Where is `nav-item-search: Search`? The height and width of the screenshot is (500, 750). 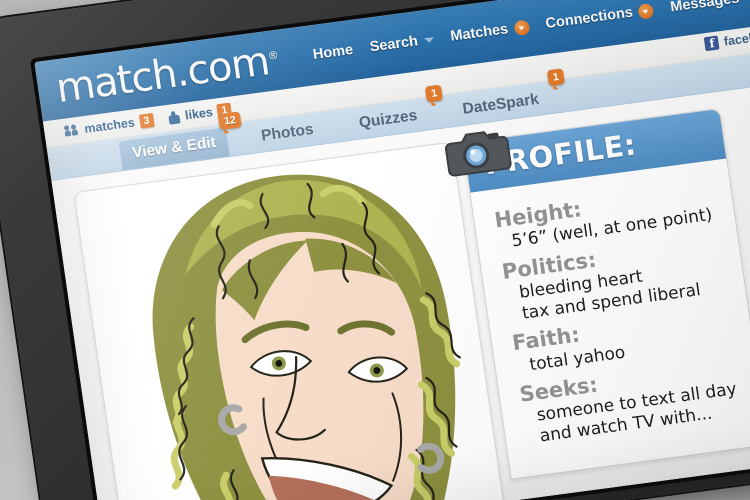
nav-item-search: Search is located at coordinates (401, 43).